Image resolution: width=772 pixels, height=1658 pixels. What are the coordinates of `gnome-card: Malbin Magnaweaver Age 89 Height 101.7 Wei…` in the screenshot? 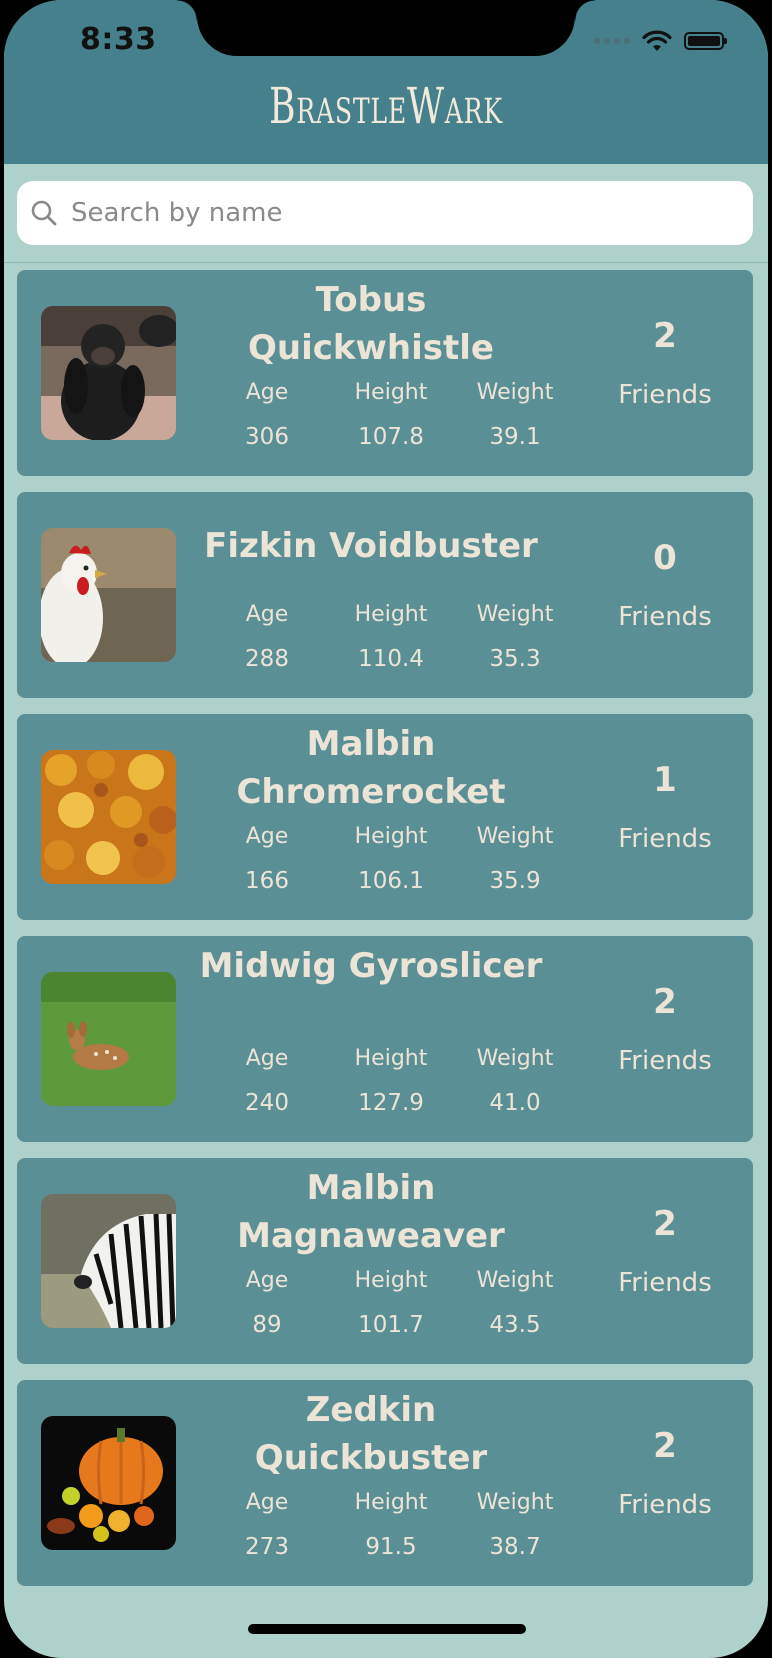 It's located at (385, 1261).